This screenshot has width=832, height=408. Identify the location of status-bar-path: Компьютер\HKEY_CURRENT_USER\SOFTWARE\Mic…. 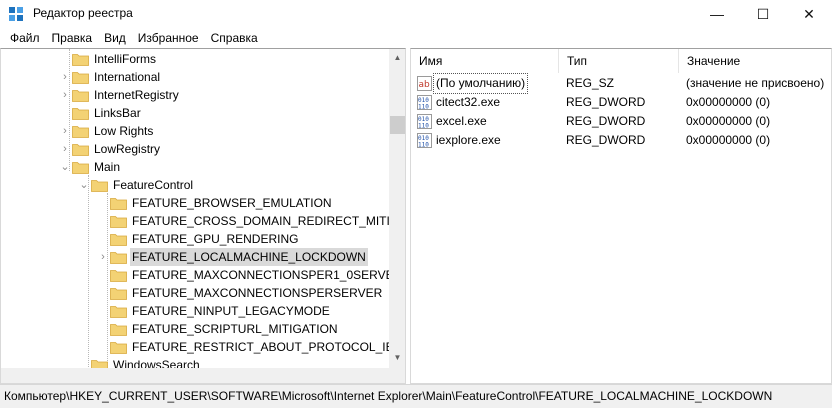
(416, 396).